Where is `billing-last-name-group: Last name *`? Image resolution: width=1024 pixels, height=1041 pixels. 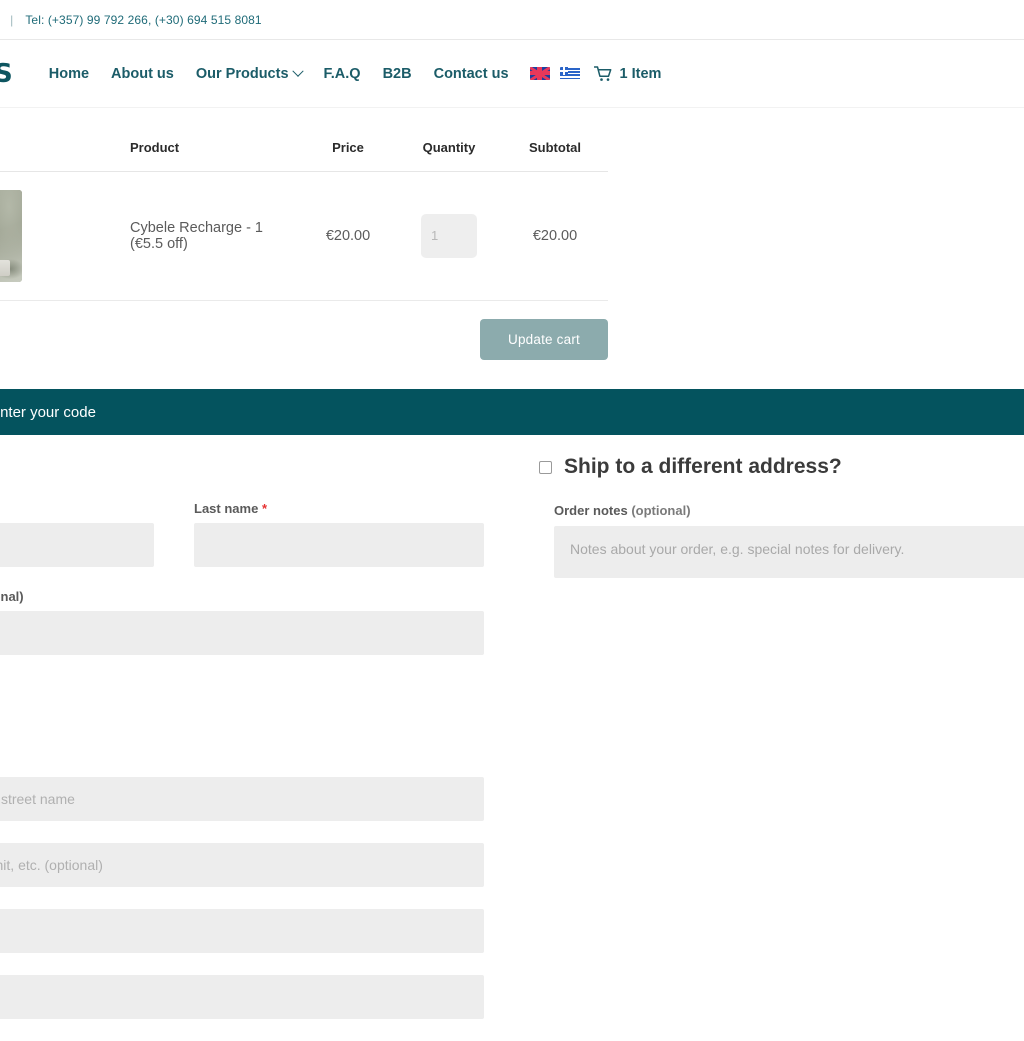 billing-last-name-group: Last name * is located at coordinates (339, 534).